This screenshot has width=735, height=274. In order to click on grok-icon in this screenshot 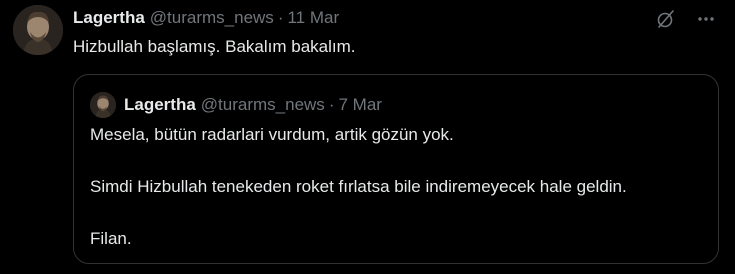, I will do `click(666, 19)`.